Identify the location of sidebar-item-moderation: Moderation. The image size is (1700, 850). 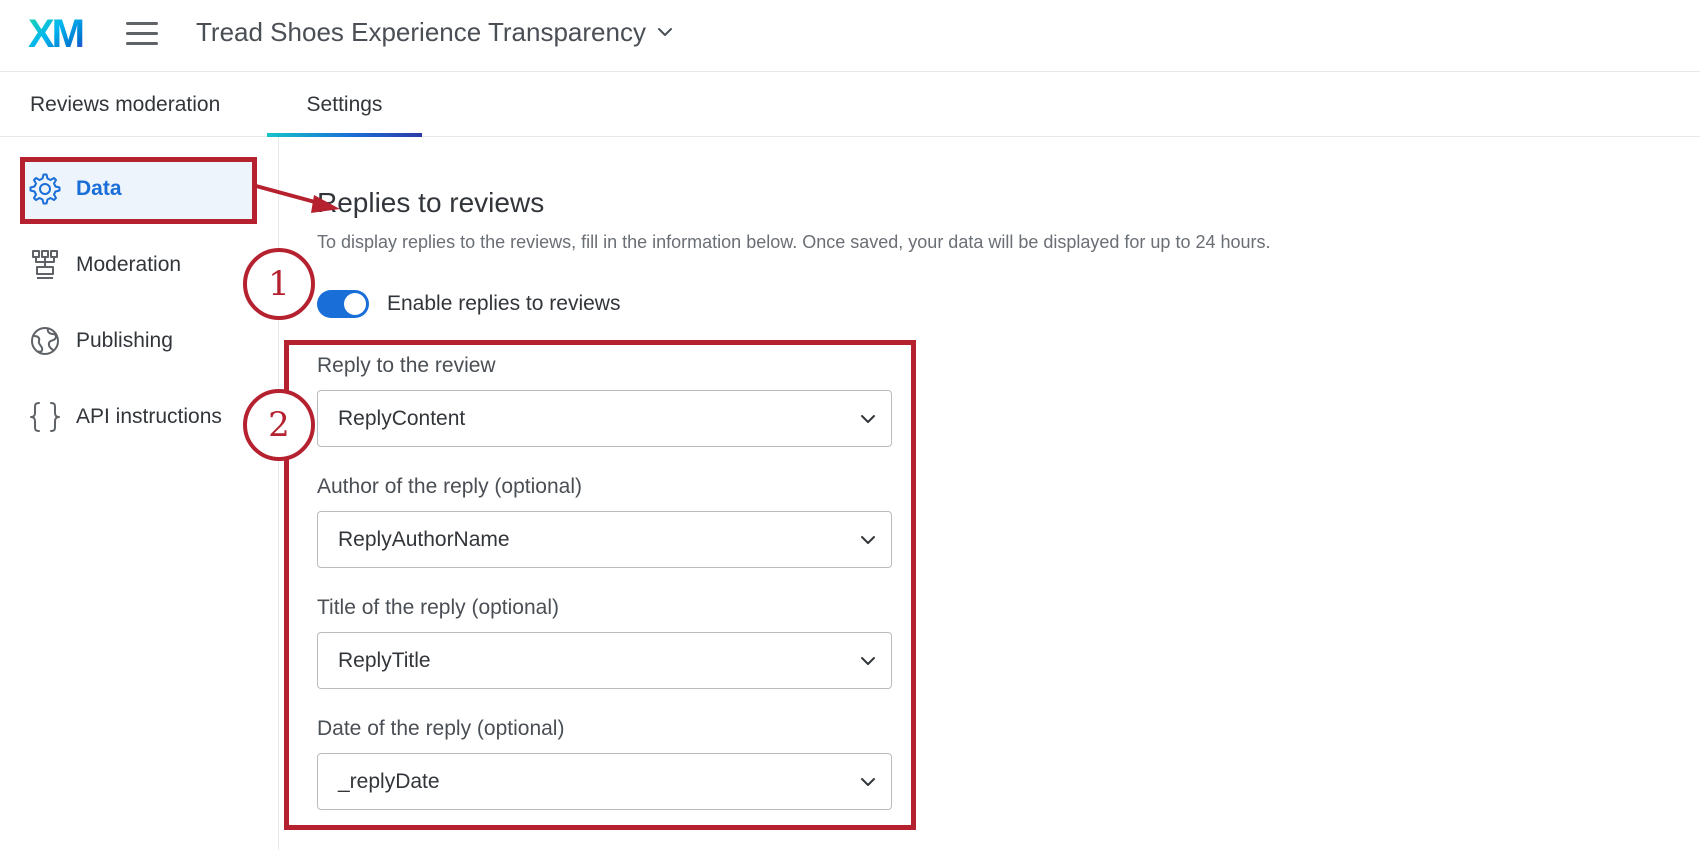
(104, 265).